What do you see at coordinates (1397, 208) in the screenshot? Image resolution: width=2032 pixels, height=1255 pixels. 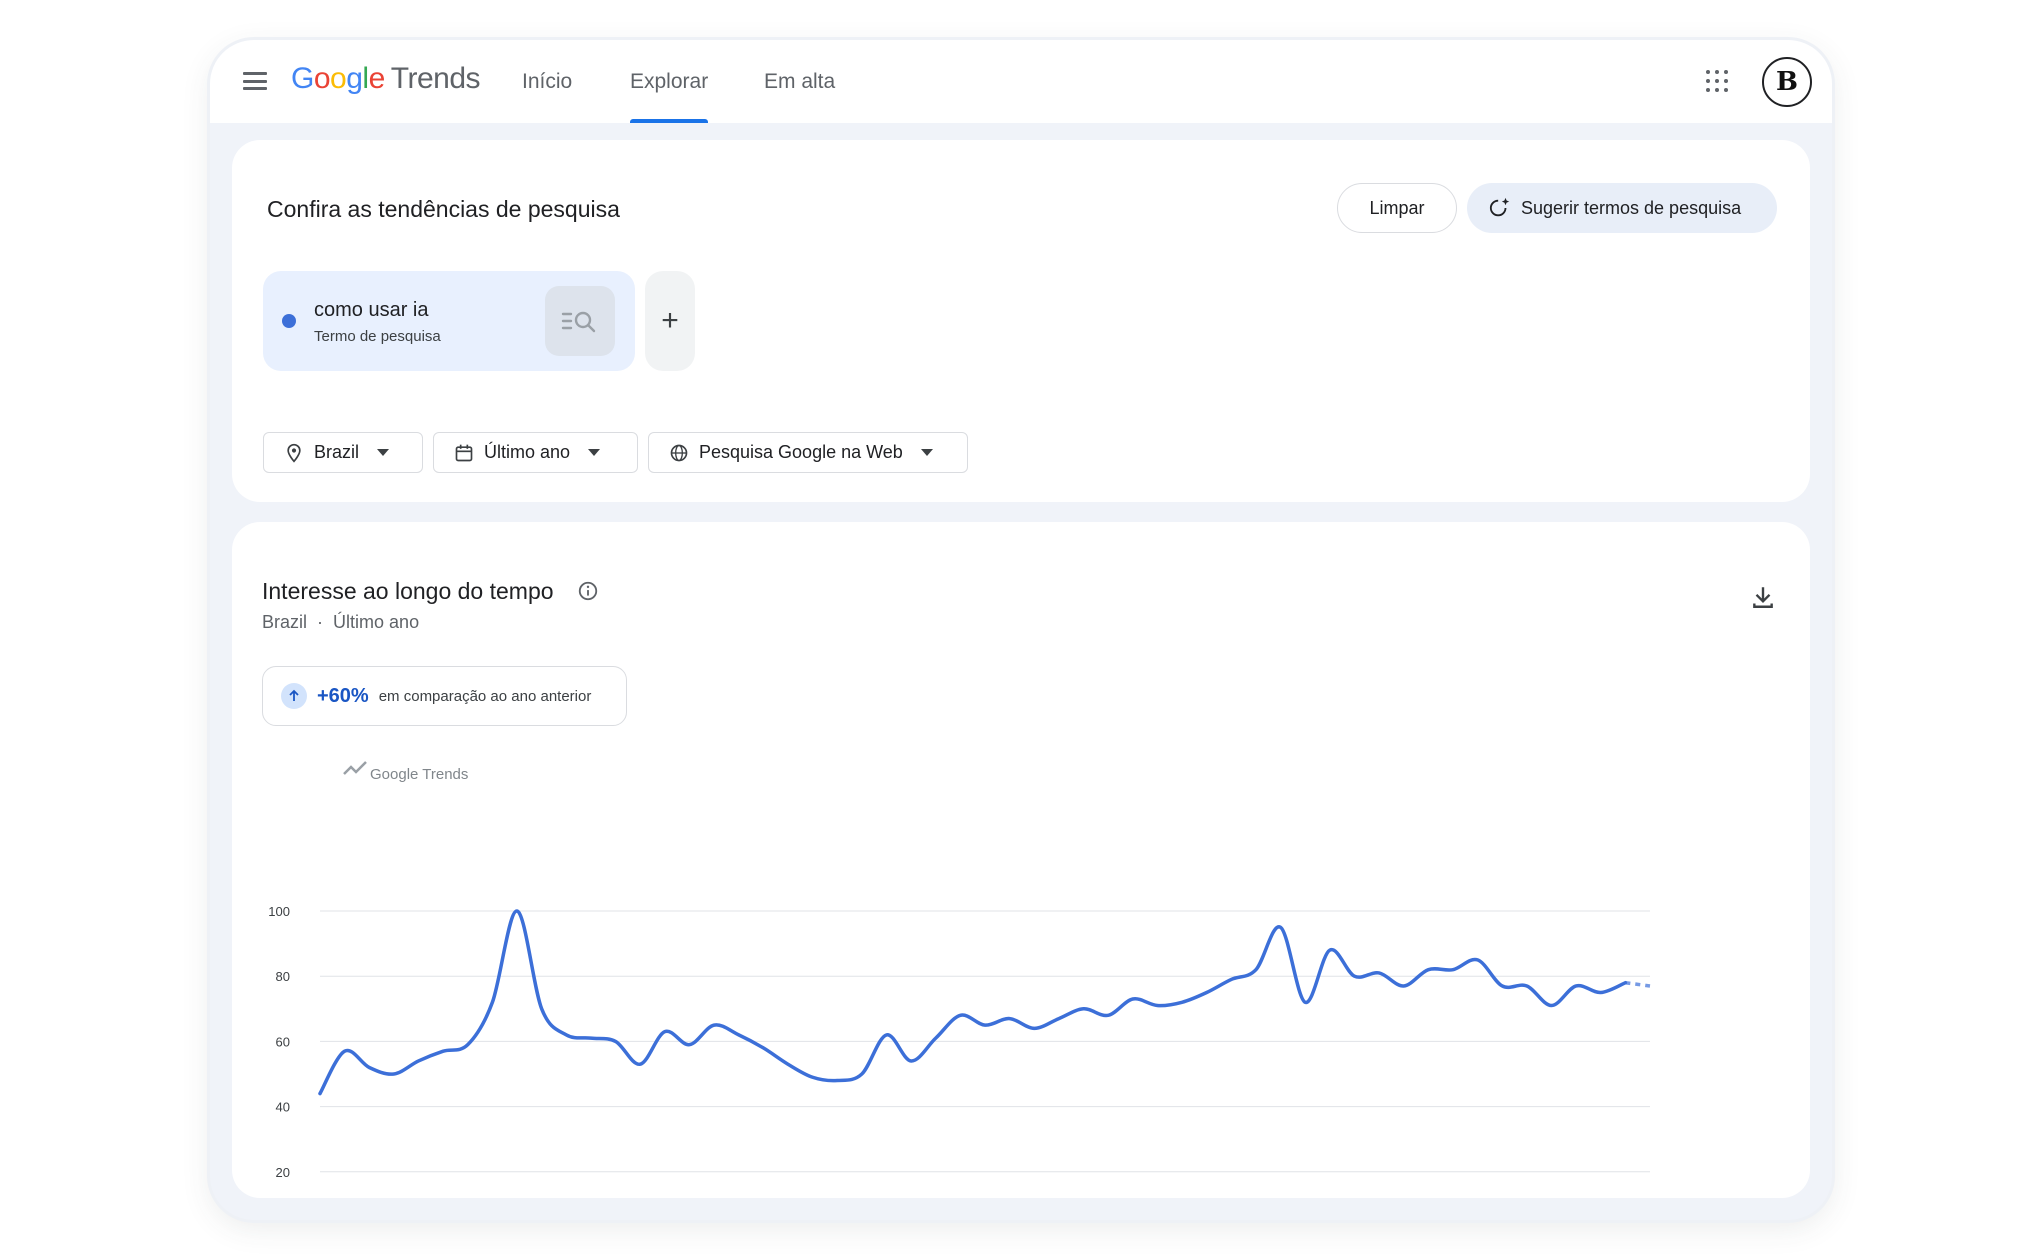 I see `clear-button: Limpar` at bounding box center [1397, 208].